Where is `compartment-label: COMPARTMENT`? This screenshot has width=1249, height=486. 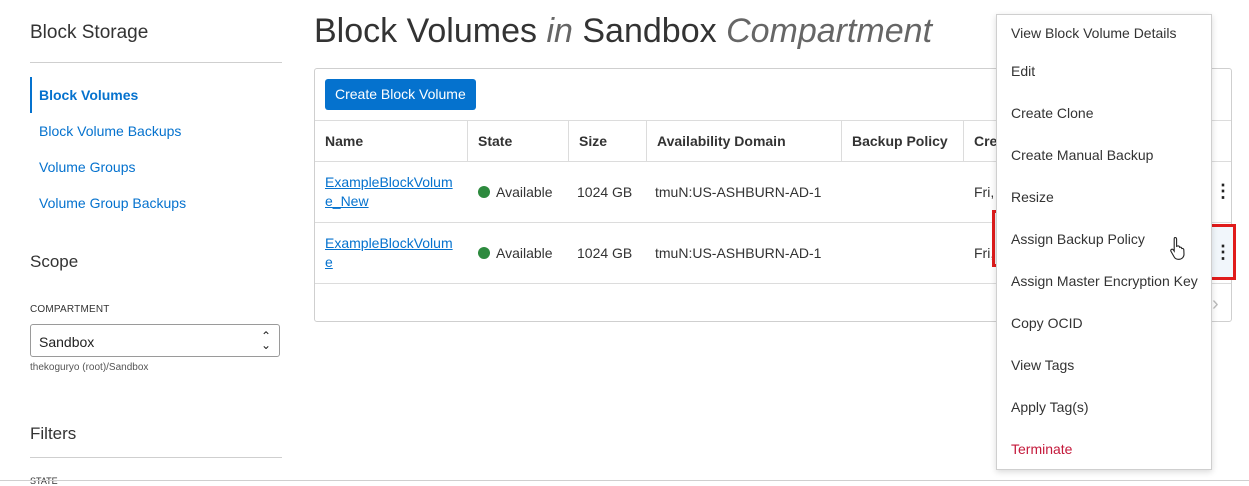
compartment-label: COMPARTMENT is located at coordinates (70, 309).